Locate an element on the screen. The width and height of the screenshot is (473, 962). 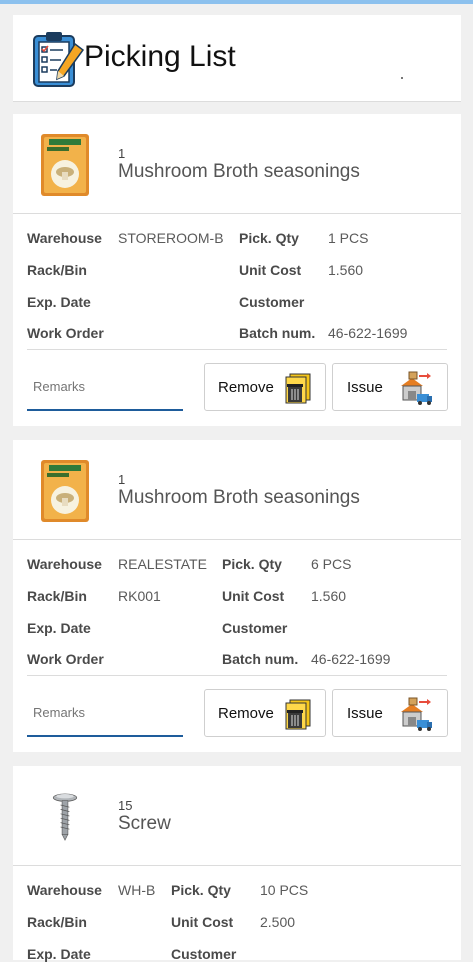
rack-bin-value: RK001 is located at coordinates (139, 596).